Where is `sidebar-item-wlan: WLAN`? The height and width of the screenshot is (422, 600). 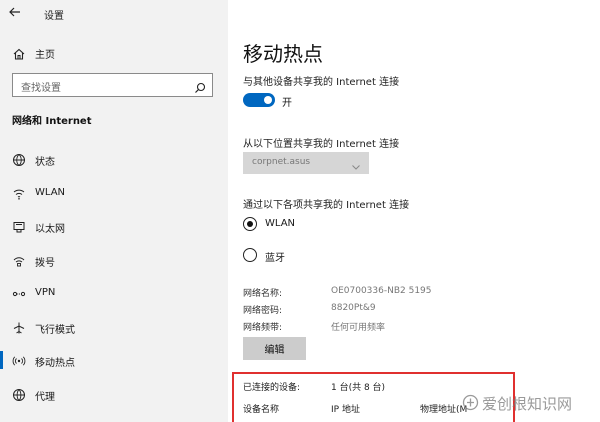
sidebar-item-wlan: WLAN is located at coordinates (114, 193).